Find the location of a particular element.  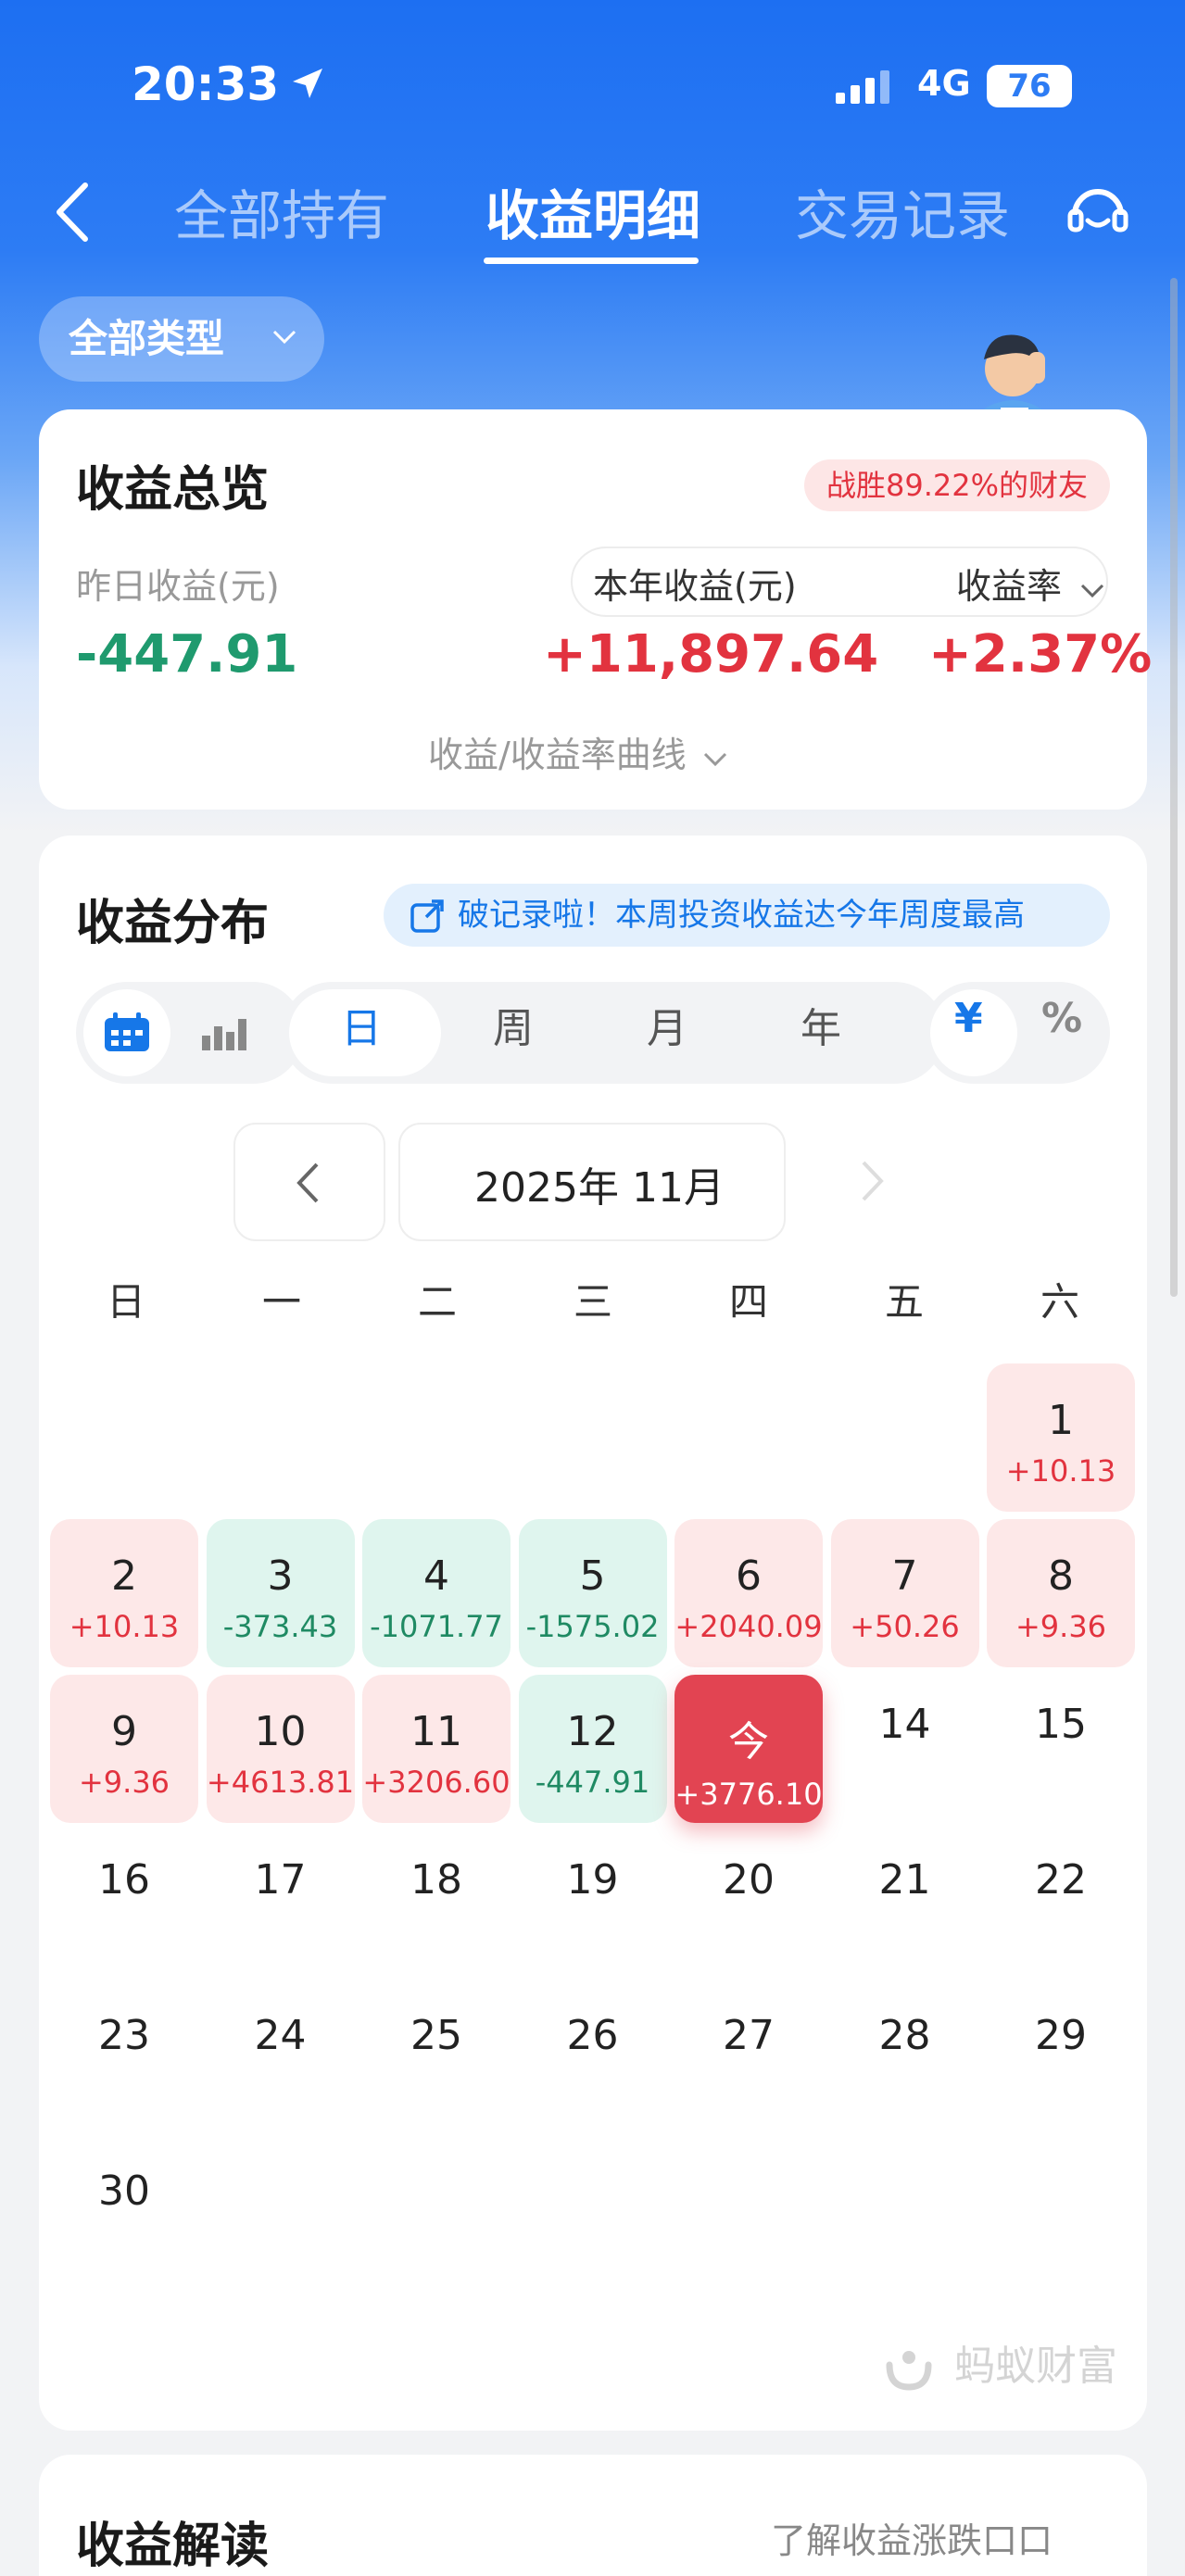

ant-logo-icon is located at coordinates (909, 2371).